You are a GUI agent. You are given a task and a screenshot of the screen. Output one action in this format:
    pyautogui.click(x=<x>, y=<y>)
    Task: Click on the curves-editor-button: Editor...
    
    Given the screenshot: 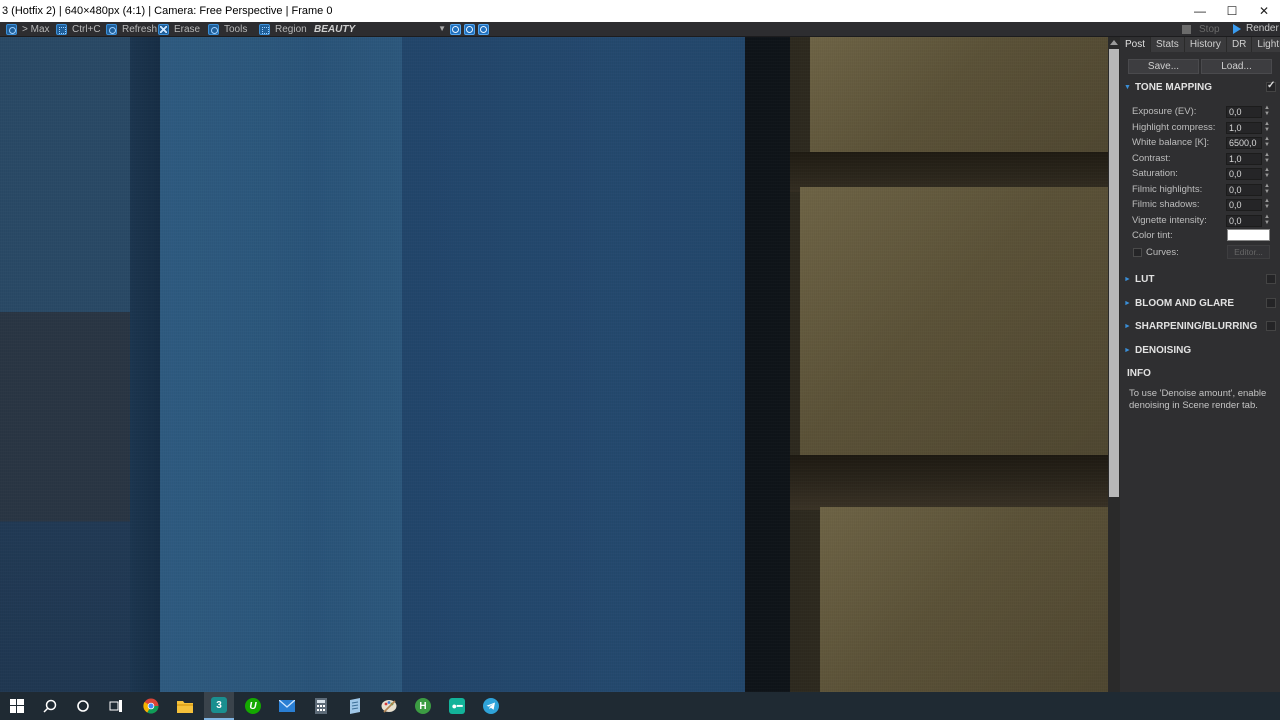 What is the action you would take?
    pyautogui.click(x=1248, y=252)
    